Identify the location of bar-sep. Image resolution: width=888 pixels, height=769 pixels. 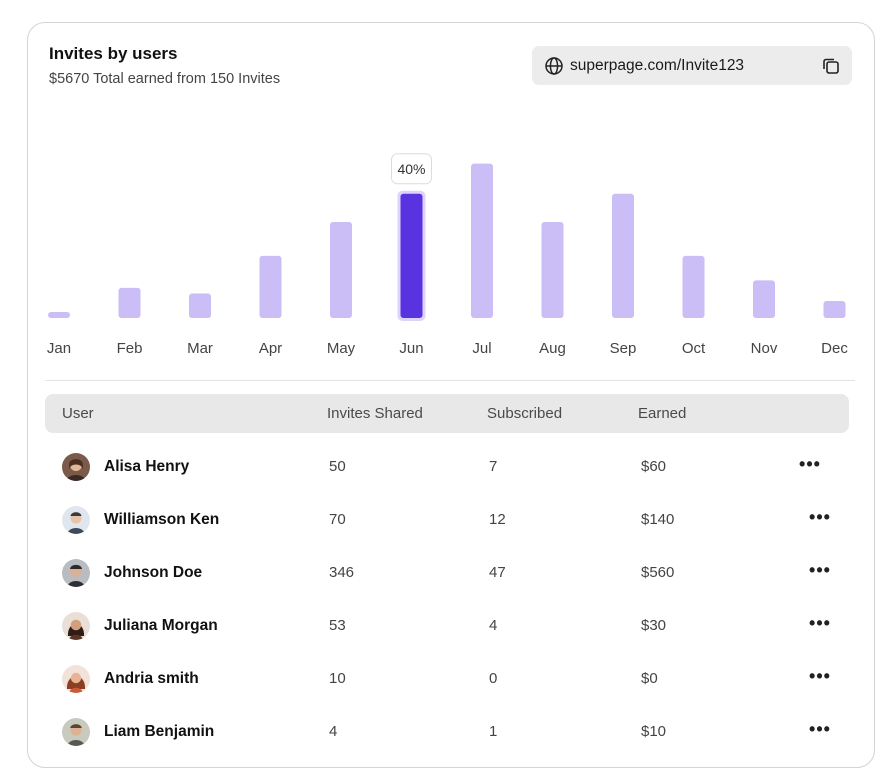
(623, 255).